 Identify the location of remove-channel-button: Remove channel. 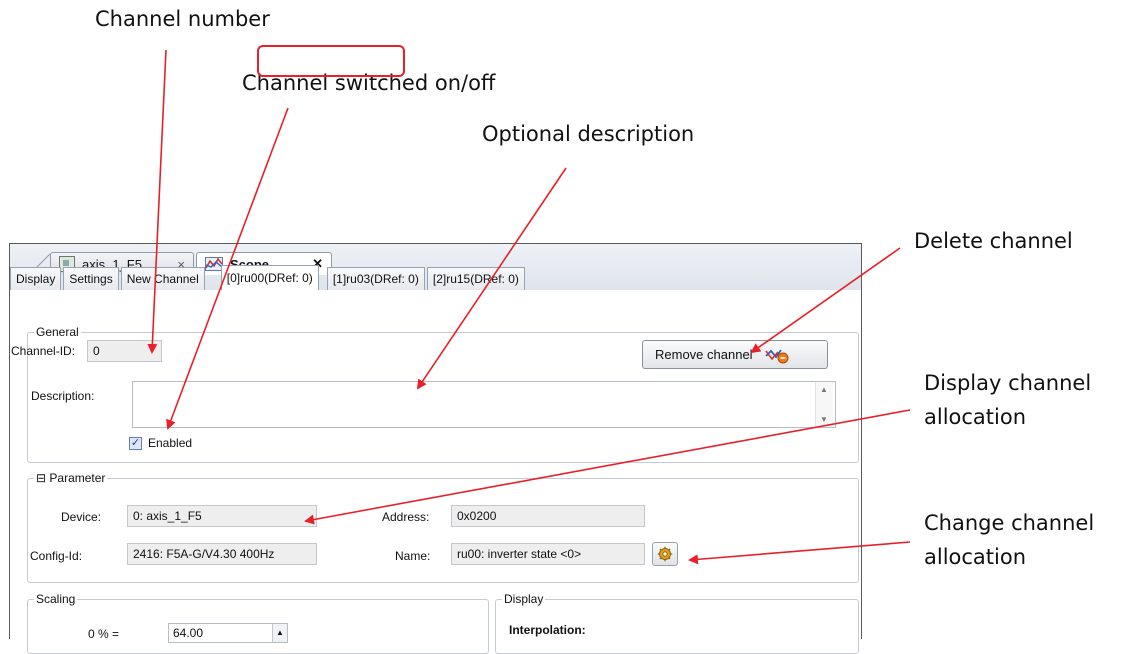
(735, 354).